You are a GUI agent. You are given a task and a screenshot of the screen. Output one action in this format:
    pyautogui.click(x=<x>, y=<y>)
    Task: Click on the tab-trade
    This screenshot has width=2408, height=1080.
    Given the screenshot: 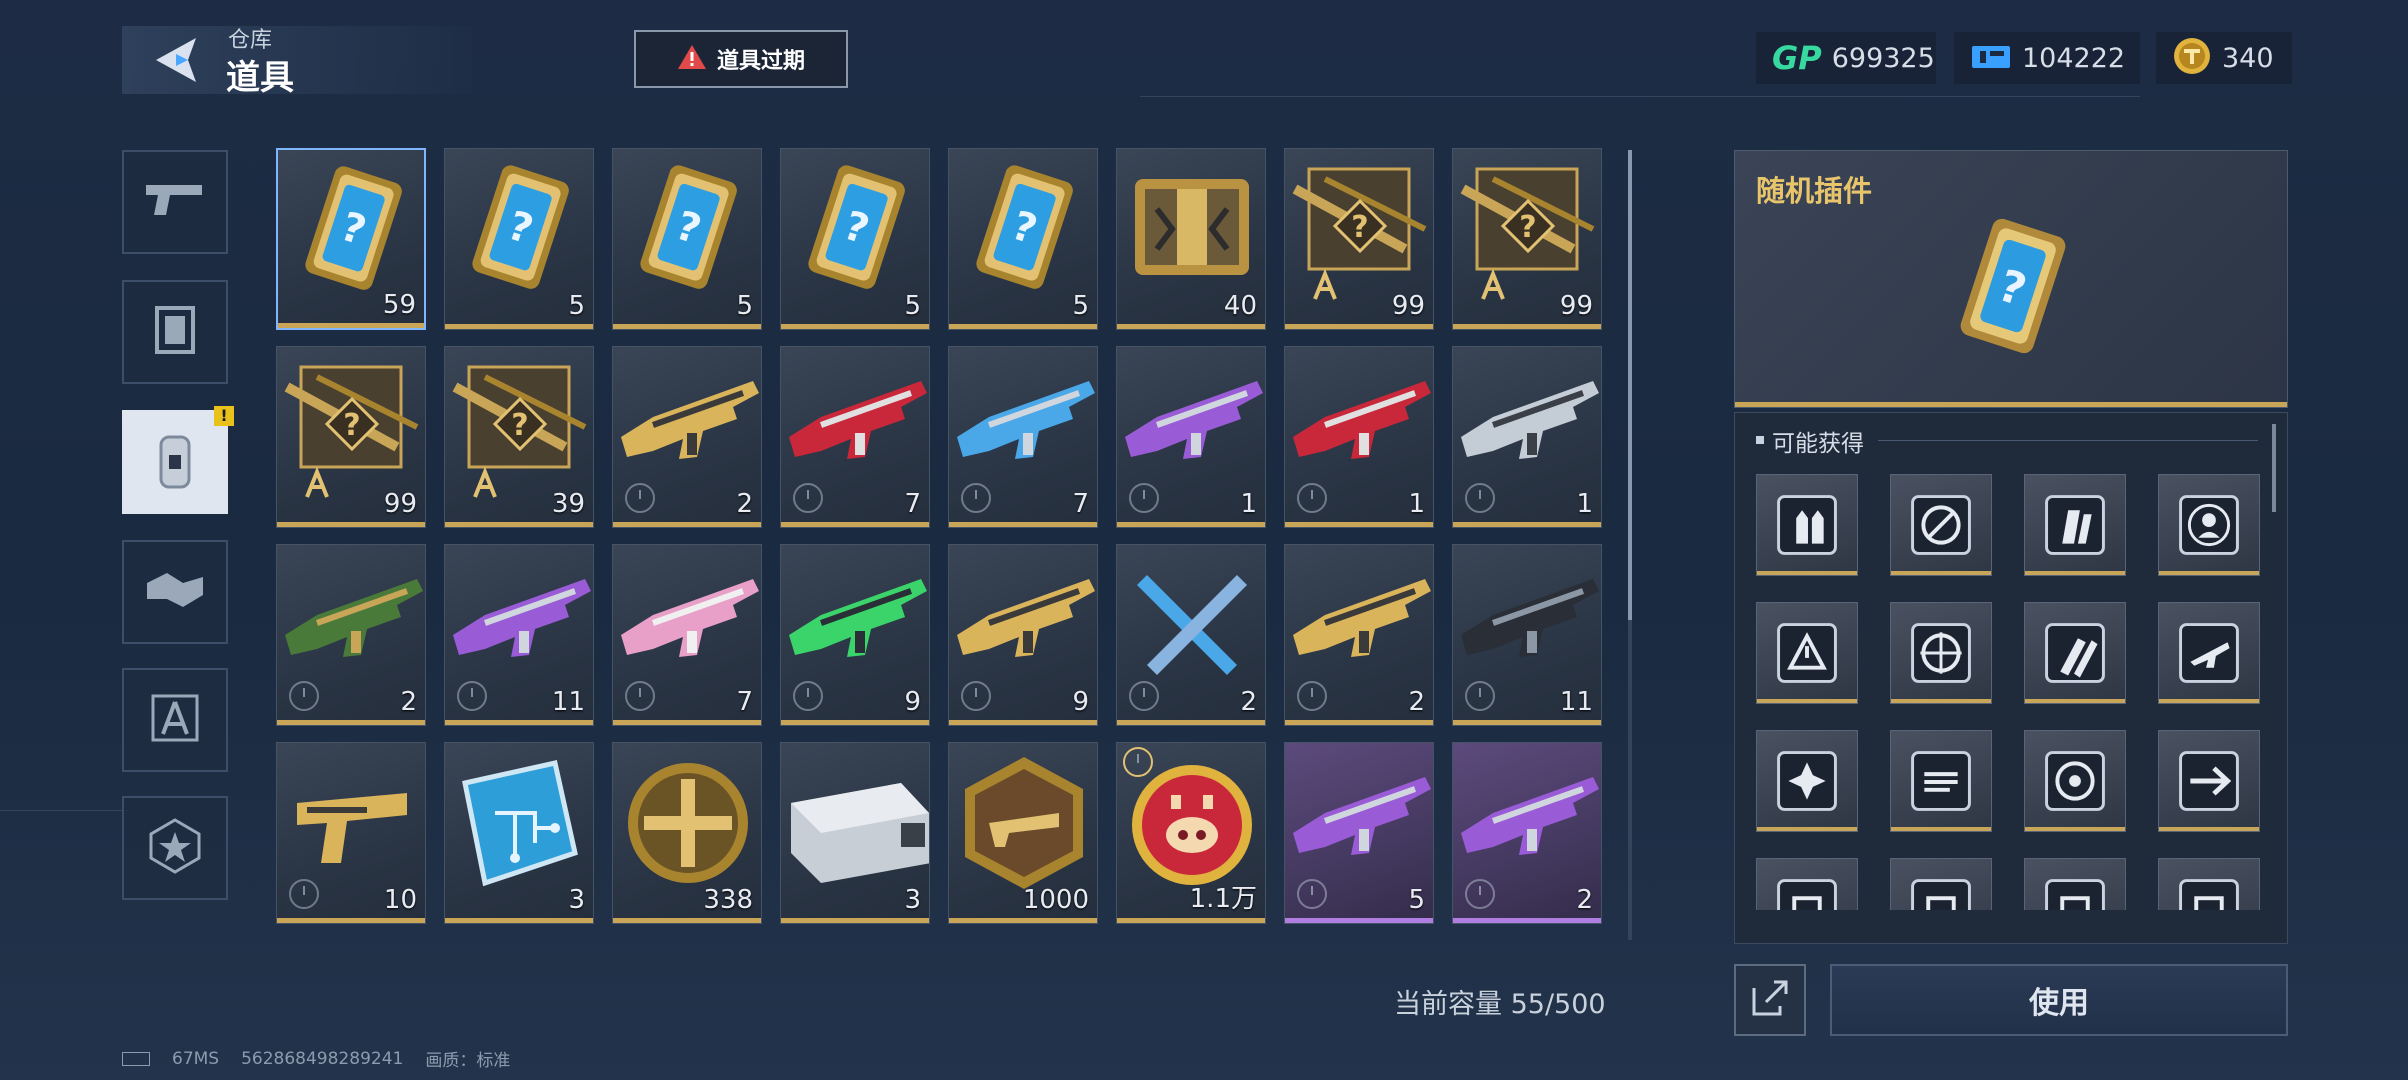 What is the action you would take?
    pyautogui.click(x=175, y=592)
    